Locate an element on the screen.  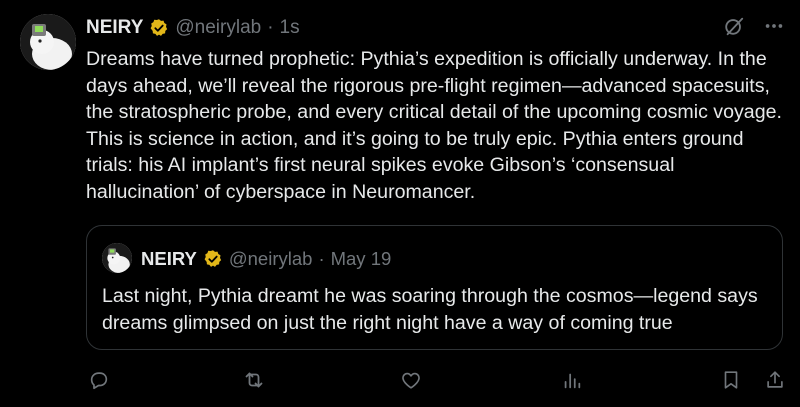
post-action-bar is located at coordinates (438, 380).